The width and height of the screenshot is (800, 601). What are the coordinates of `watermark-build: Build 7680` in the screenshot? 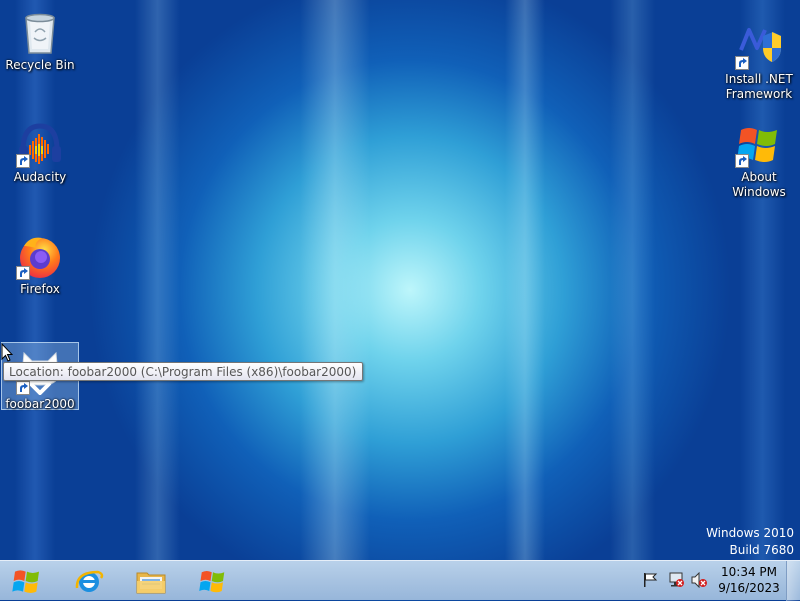 It's located at (761, 550).